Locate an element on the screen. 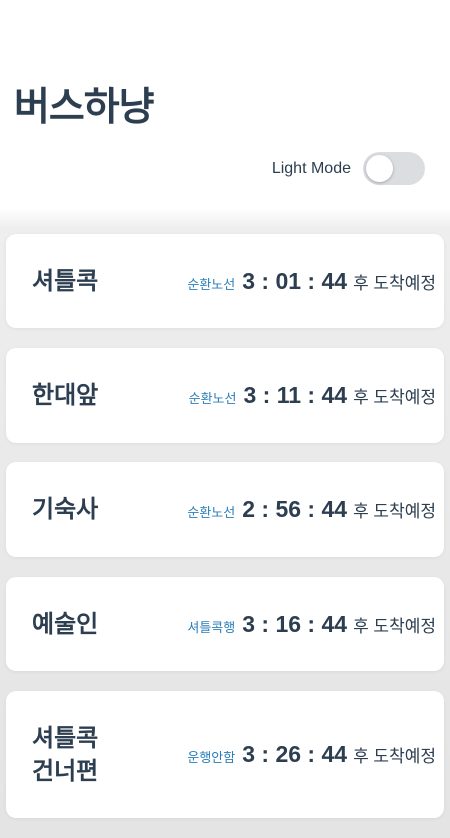 This screenshot has height=838, width=450. arrival-info: 순환노선 2 : 56 : 44 후 도착예정 is located at coordinates (311, 509).